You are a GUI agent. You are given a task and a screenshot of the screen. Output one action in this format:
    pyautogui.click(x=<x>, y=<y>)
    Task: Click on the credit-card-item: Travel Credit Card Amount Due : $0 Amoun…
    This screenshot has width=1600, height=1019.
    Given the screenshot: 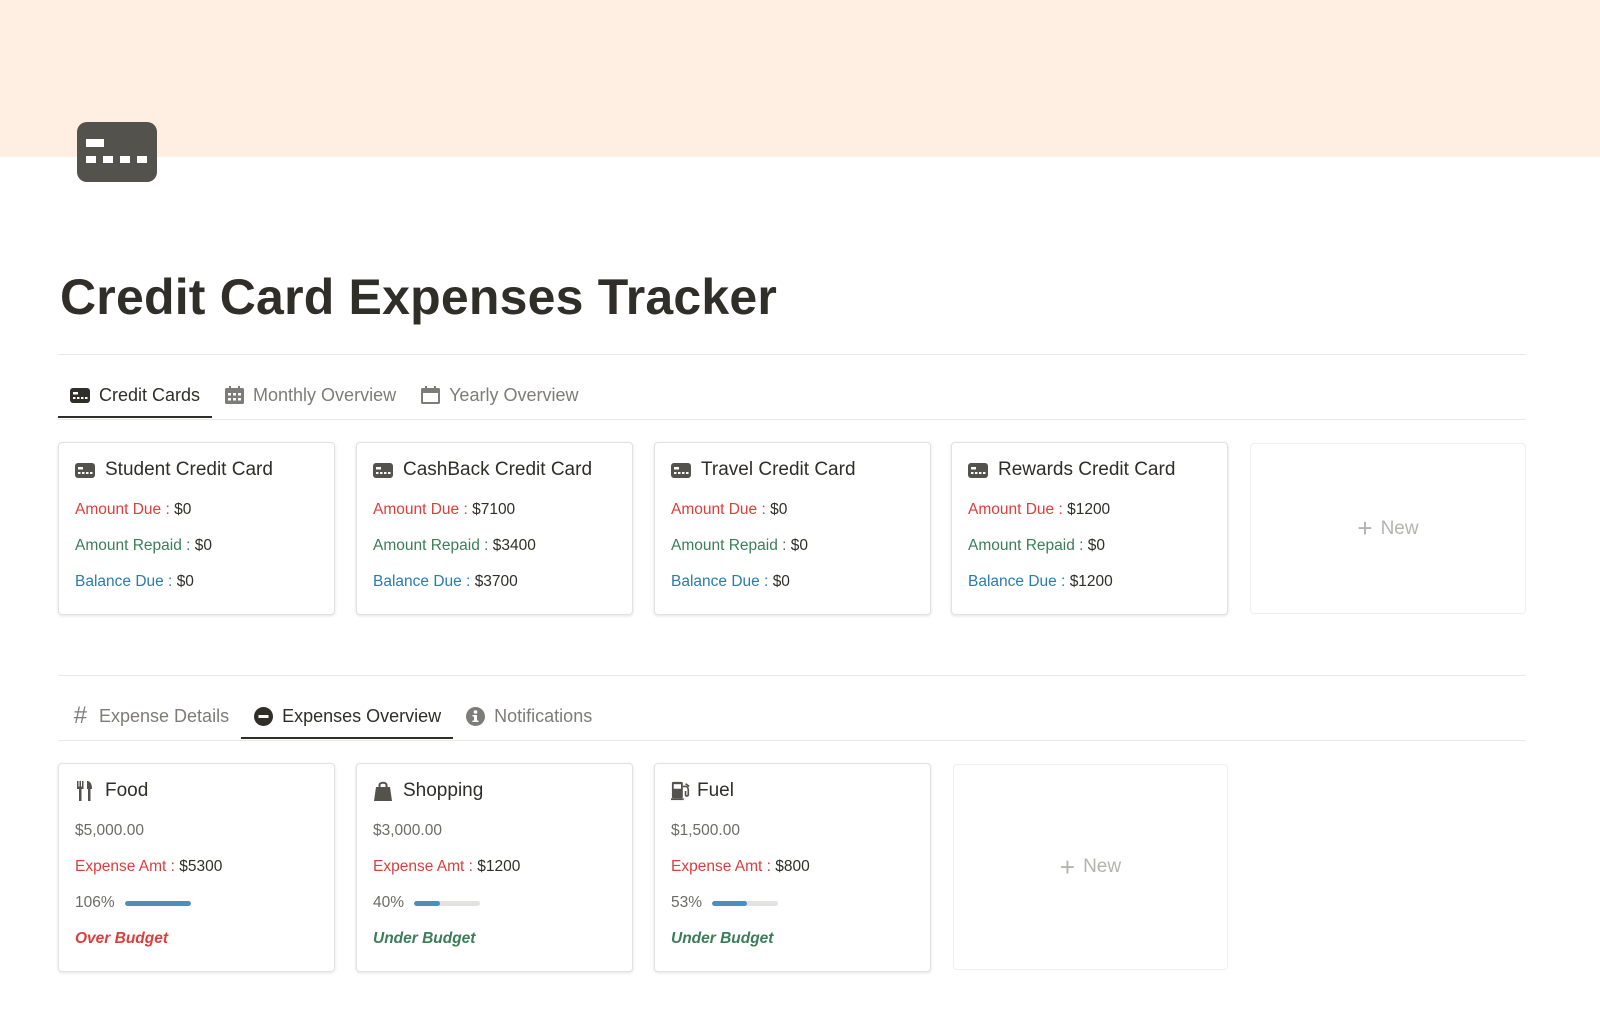 What is the action you would take?
    pyautogui.click(x=792, y=528)
    